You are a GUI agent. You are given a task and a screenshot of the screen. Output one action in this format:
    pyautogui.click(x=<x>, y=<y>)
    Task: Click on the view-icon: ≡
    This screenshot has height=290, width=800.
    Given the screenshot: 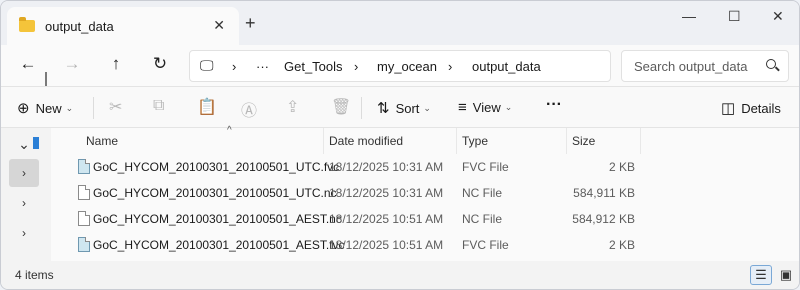 What is the action you would take?
    pyautogui.click(x=462, y=107)
    